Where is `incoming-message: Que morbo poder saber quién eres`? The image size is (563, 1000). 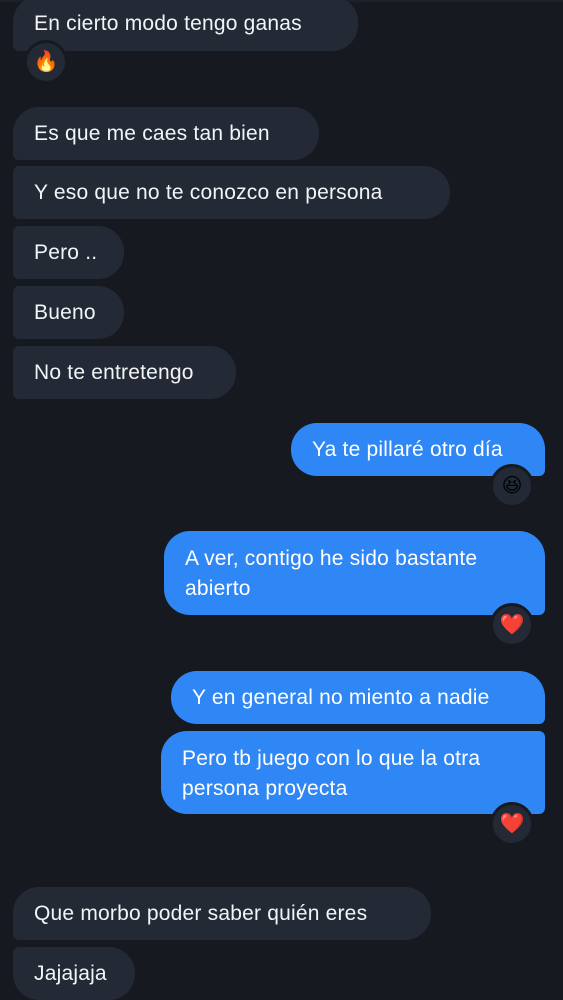 incoming-message: Que morbo poder saber quién eres is located at coordinates (222, 913).